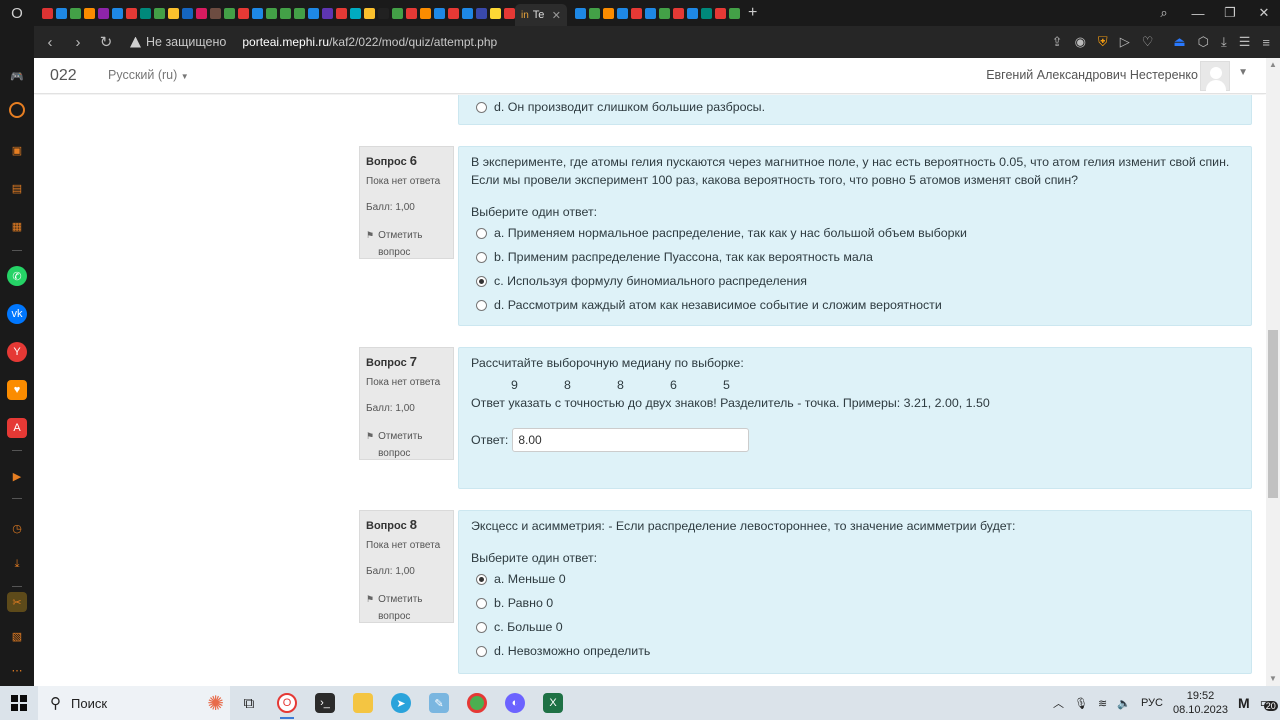  I want to click on page-scrollbar: ▲ ▼, so click(1273, 372).